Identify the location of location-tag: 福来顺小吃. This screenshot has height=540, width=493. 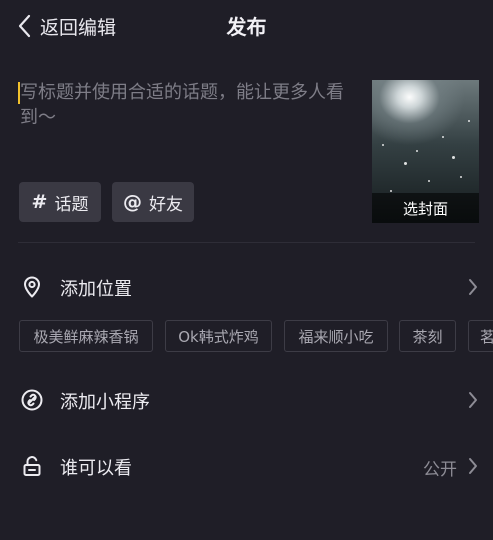
(336, 336).